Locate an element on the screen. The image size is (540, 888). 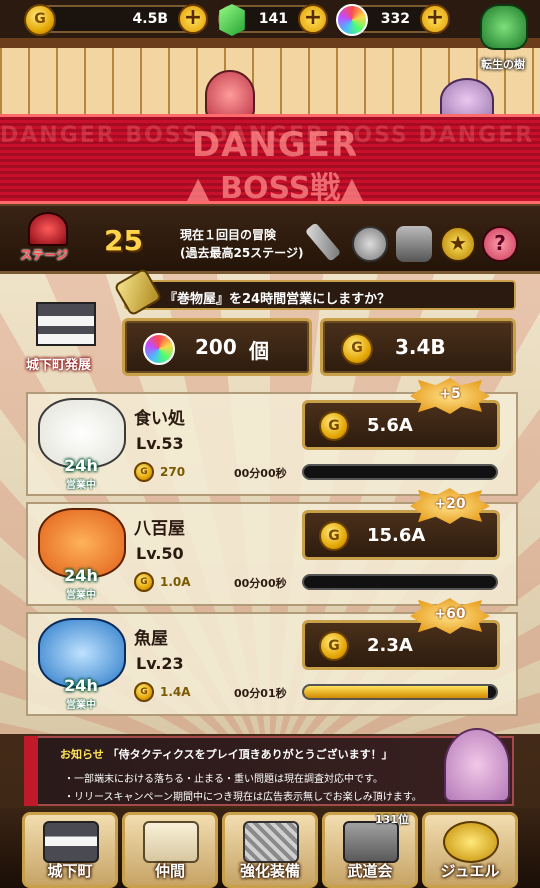
scroll-unit: 個 is located at coordinates (259, 351).